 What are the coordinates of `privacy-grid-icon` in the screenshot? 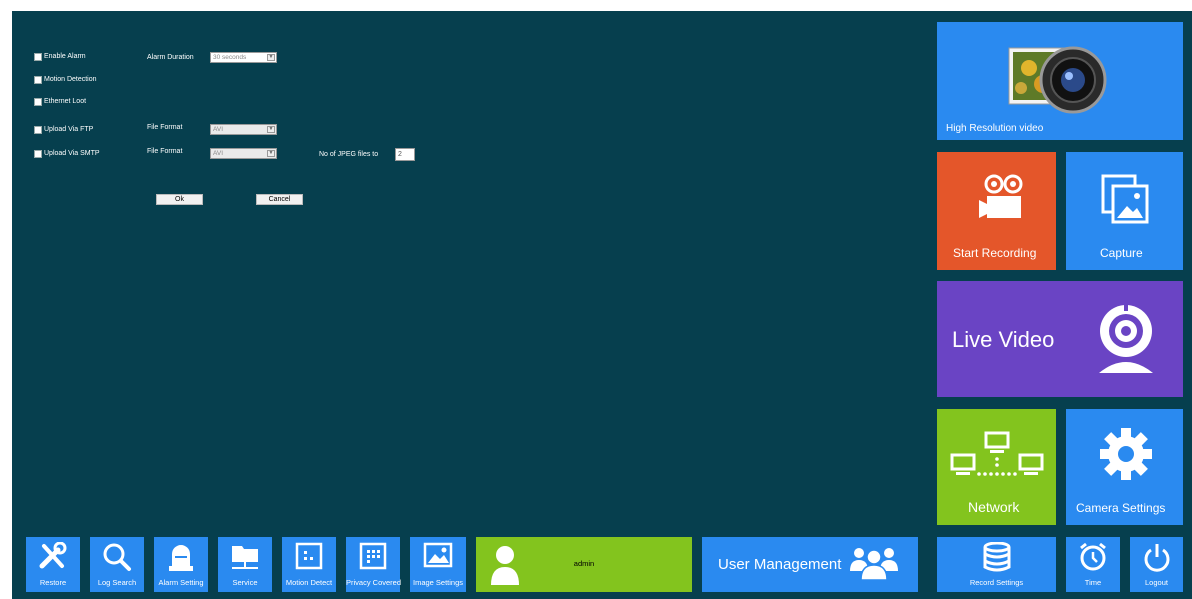 It's located at (373, 558).